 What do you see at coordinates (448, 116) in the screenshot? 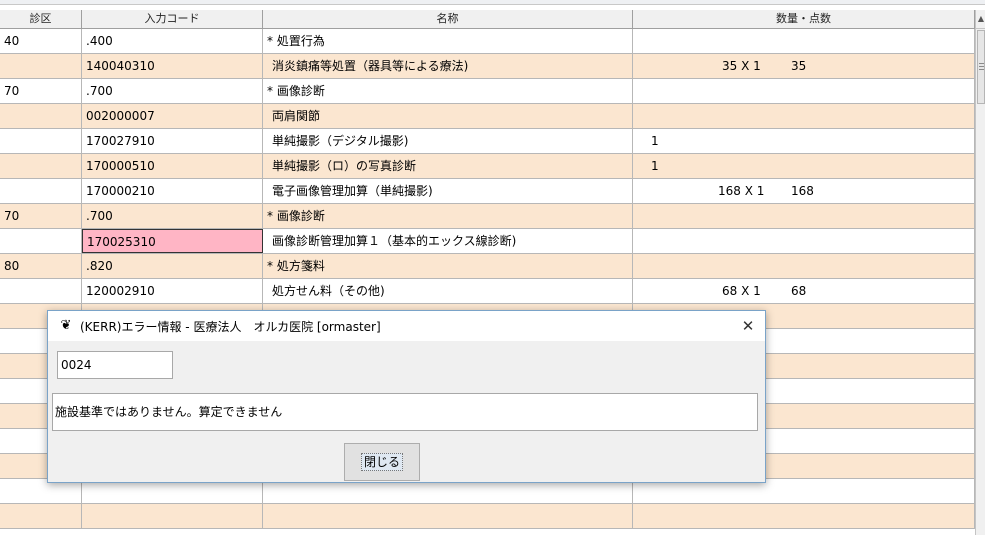
I see `cell-name: 両肩関節` at bounding box center [448, 116].